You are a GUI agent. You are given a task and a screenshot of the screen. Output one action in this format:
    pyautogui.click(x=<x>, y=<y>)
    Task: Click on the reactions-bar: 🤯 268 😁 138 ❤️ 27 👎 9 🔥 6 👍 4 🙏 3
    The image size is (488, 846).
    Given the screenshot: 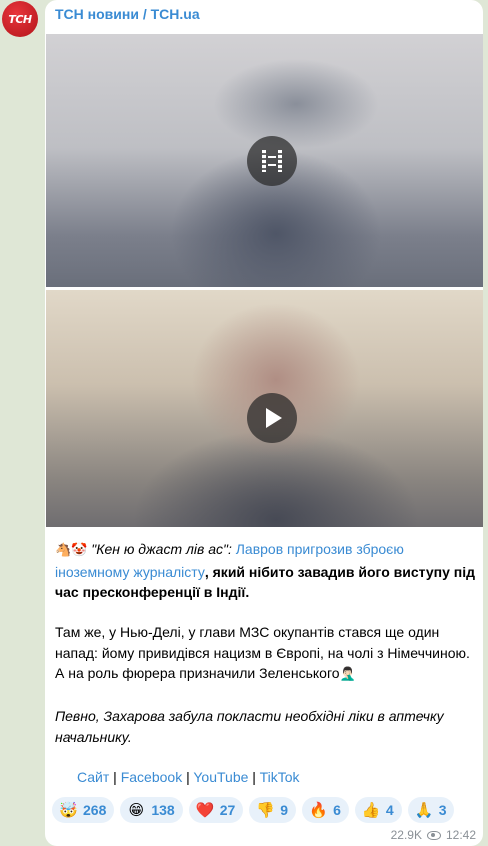 What is the action you would take?
    pyautogui.click(x=253, y=810)
    